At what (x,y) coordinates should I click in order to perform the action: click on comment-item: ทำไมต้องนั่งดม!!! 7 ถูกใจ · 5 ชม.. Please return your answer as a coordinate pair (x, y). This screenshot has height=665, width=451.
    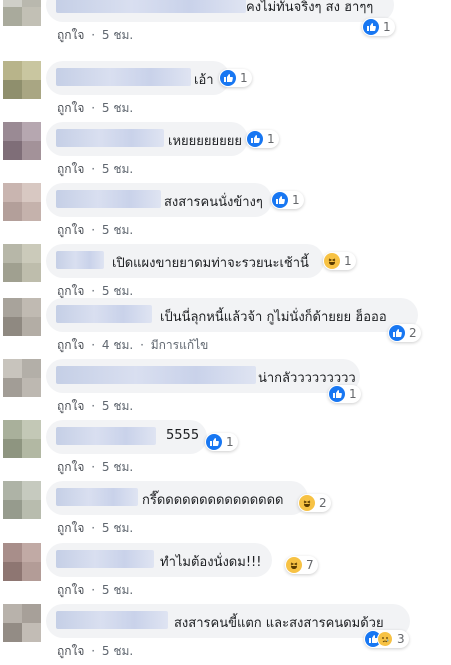
    Looking at the image, I should click on (225, 573).